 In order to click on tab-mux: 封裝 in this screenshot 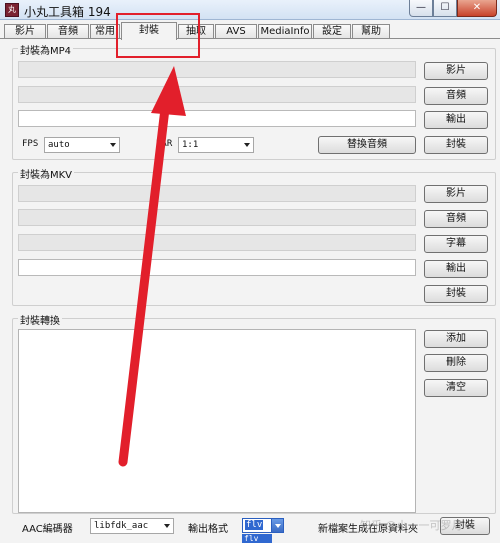, I will do `click(149, 31)`.